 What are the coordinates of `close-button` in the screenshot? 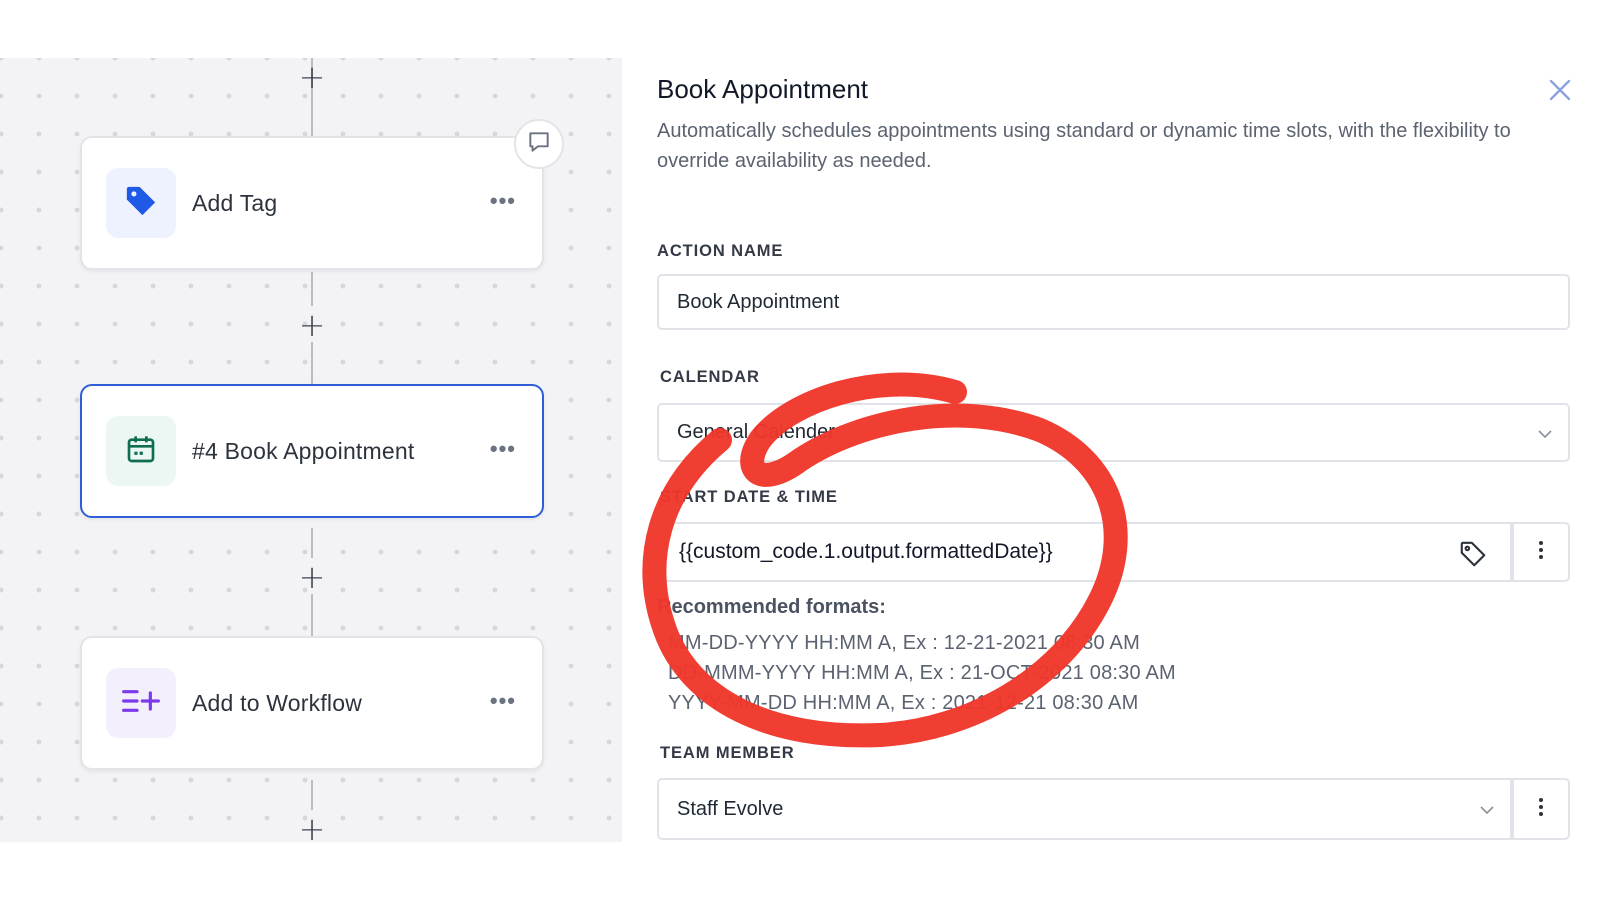 It's located at (1560, 92).